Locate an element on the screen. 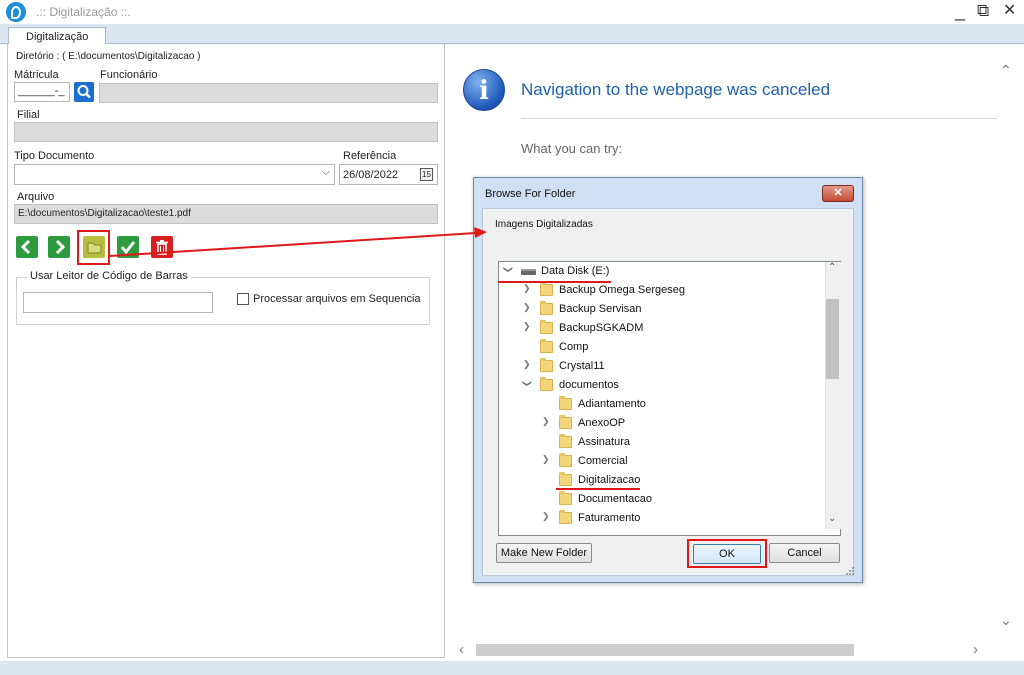 This screenshot has width=1024, height=675. divider is located at coordinates (759, 118).